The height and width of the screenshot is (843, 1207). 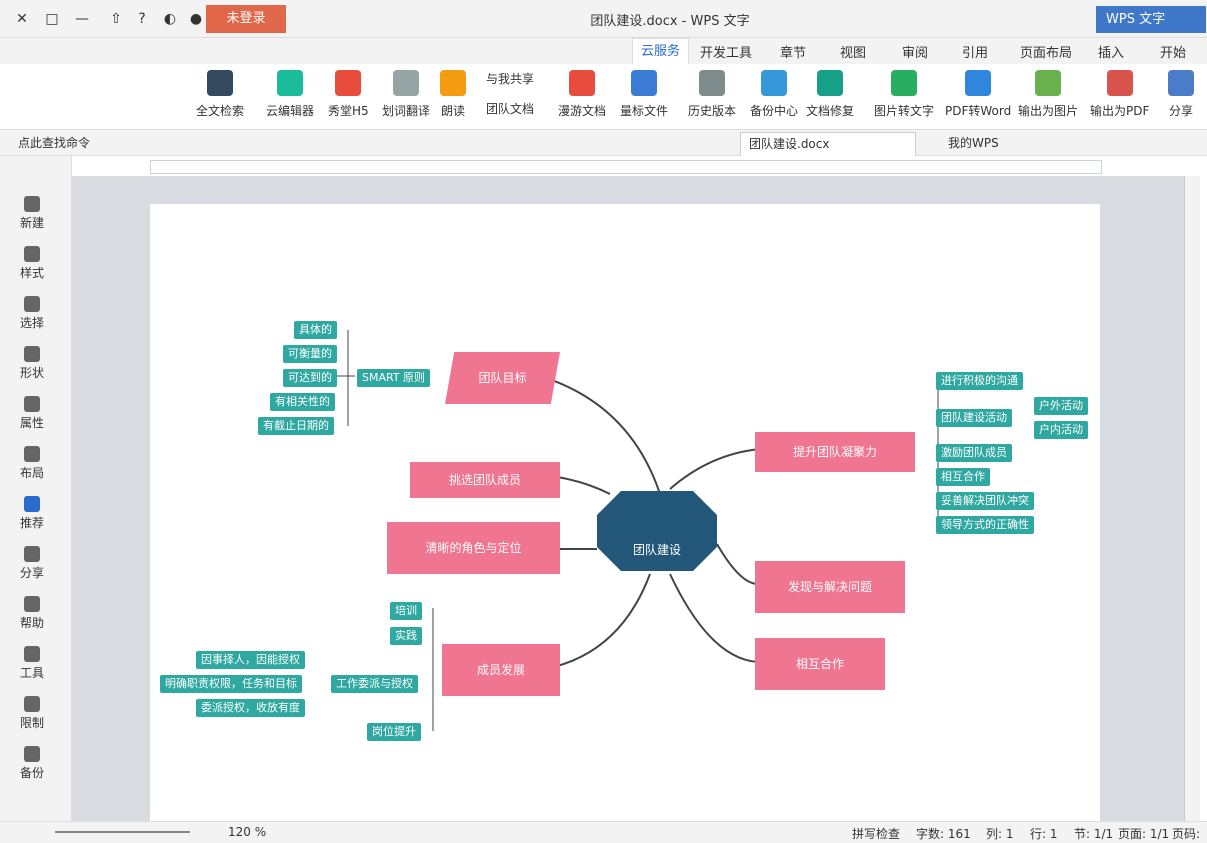 What do you see at coordinates (32, 713) in the screenshot?
I see `sidebar-limit: 限制` at bounding box center [32, 713].